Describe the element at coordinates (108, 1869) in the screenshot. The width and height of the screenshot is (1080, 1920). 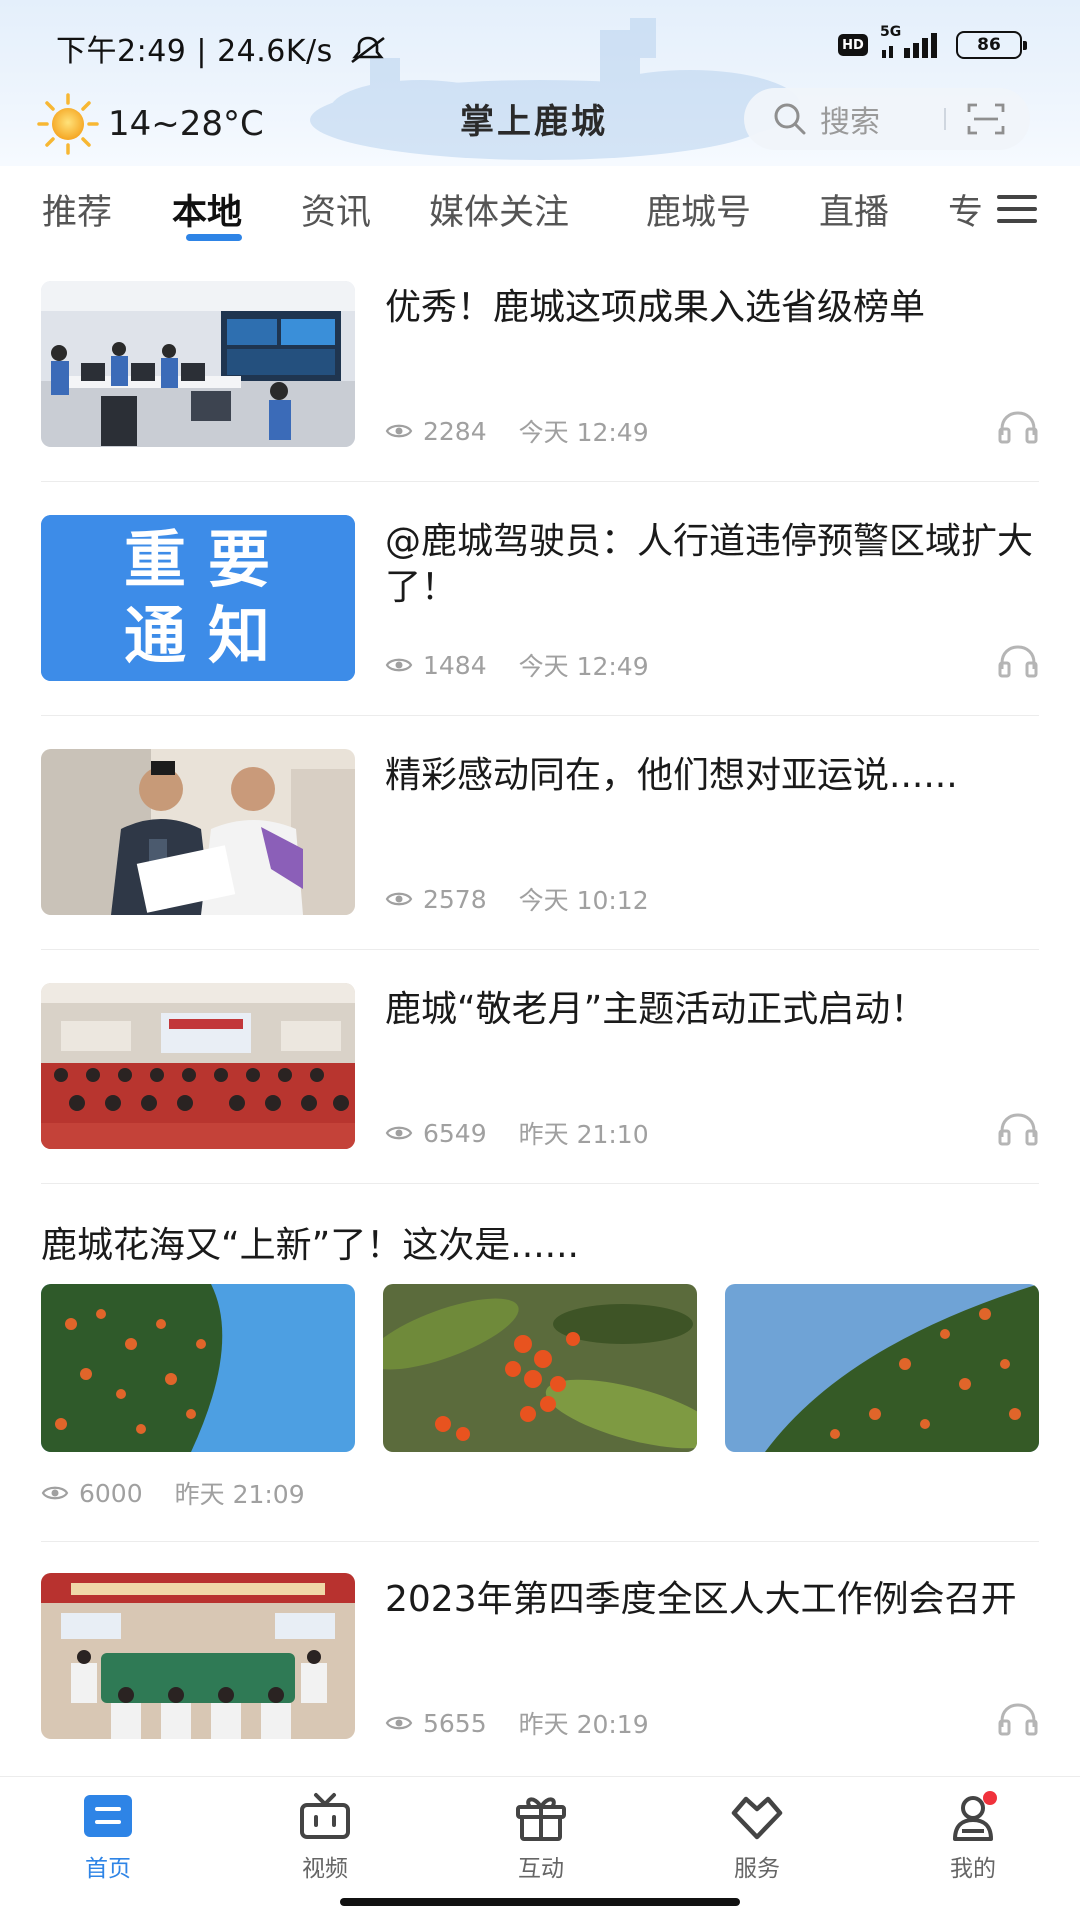
I see `nav-label: 首页` at that location.